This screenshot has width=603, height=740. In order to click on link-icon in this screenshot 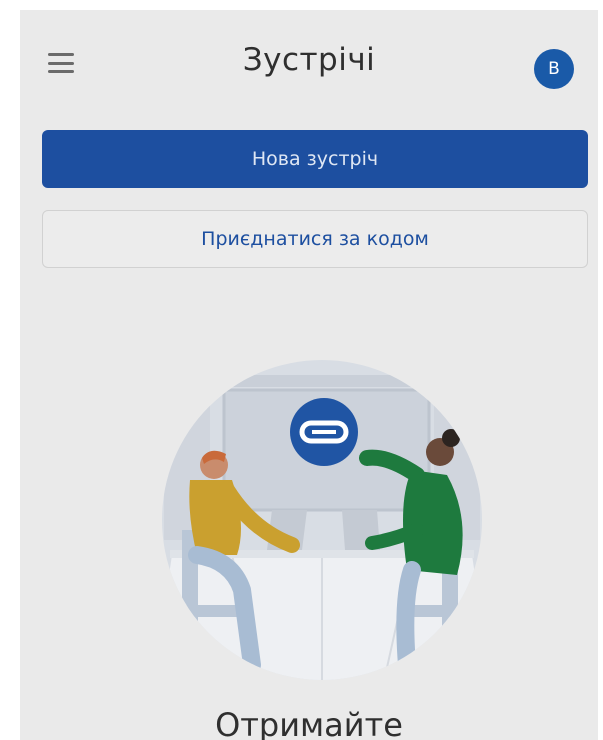, I will do `click(324, 432)`.